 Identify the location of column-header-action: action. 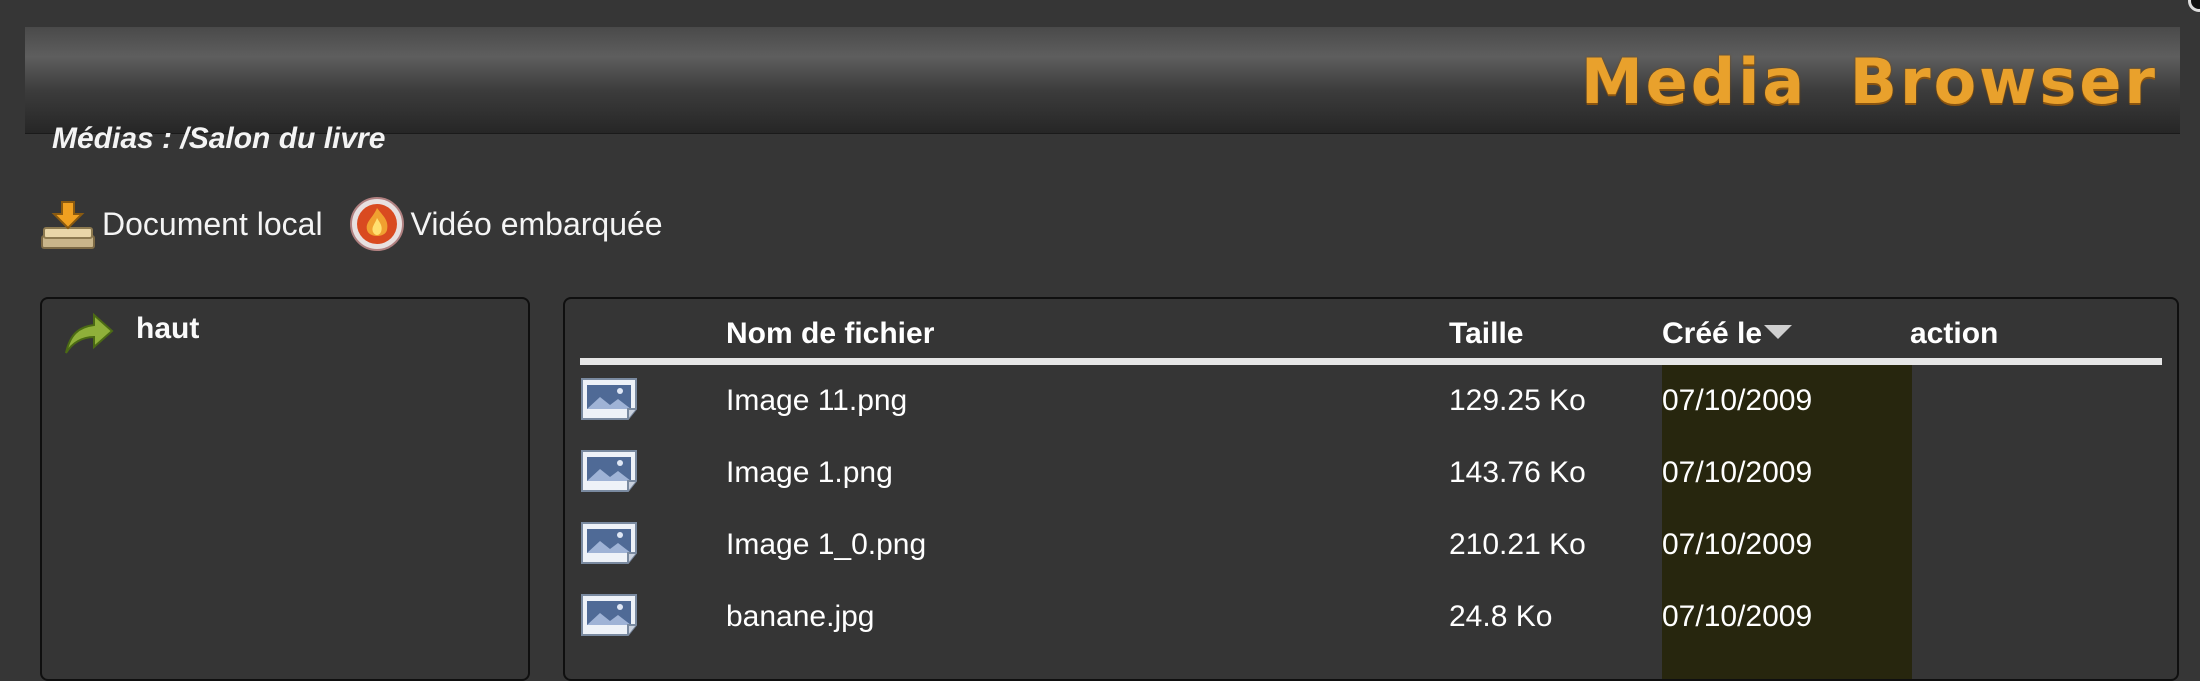
(1954, 333).